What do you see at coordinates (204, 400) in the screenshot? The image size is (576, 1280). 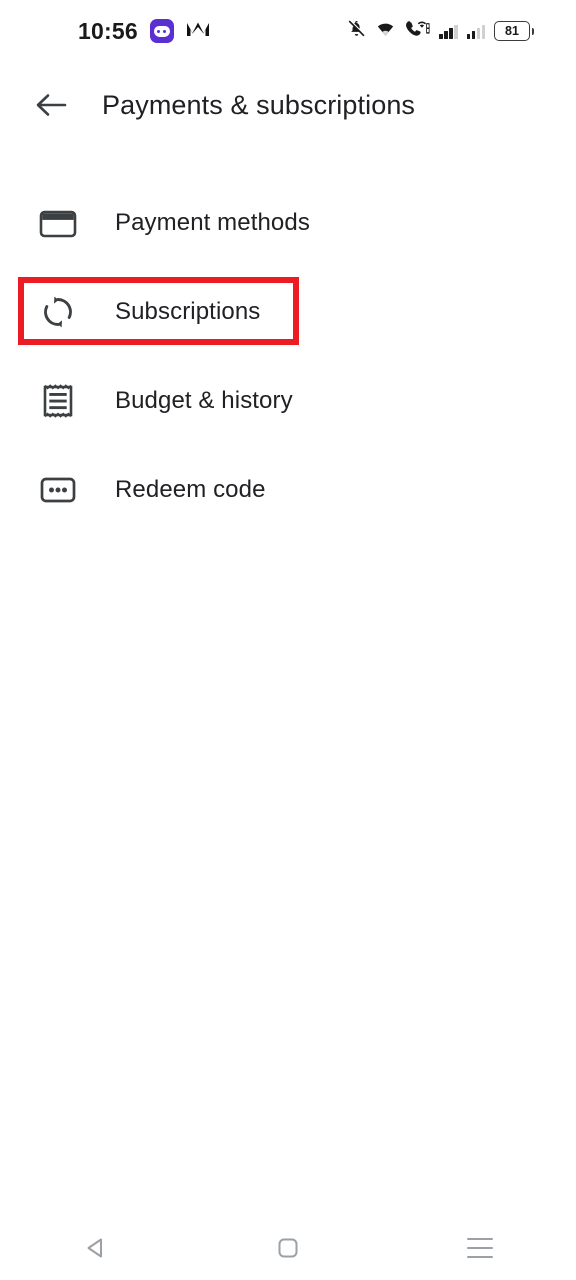 I see `list-item-label: Budget & history` at bounding box center [204, 400].